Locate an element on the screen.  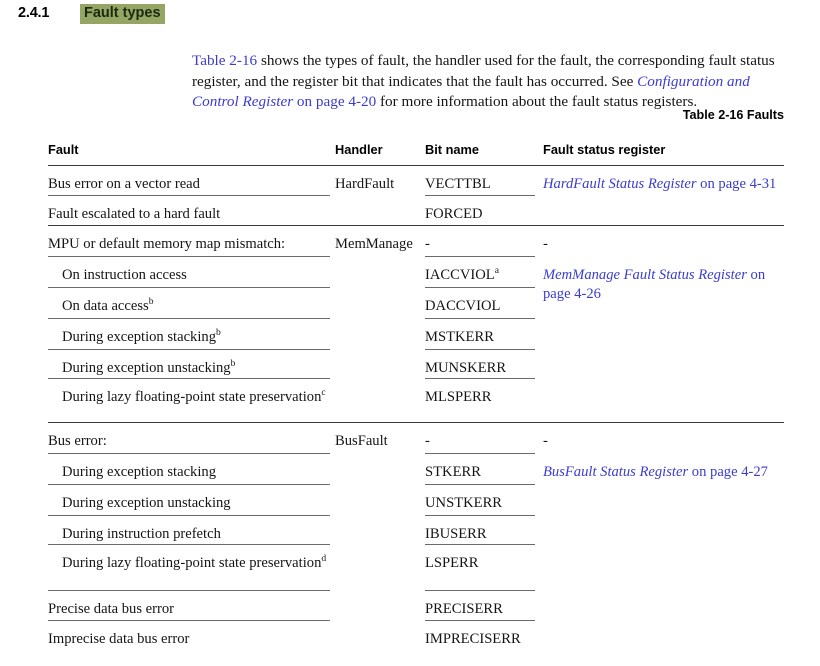
cell-fault-status-register: HardFault Status Register on page 4-31 is located at coordinates (663, 184).